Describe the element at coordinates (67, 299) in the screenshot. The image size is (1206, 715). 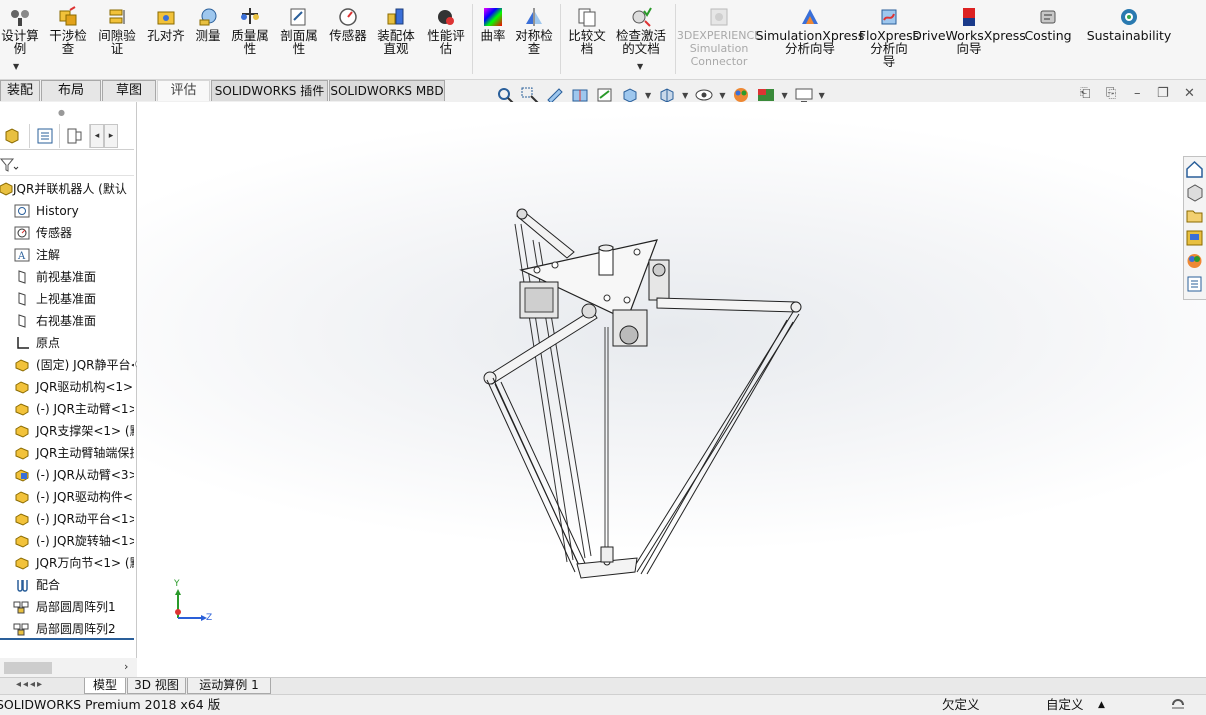
I see `tree-item-top-plane: 上视基准面` at that location.